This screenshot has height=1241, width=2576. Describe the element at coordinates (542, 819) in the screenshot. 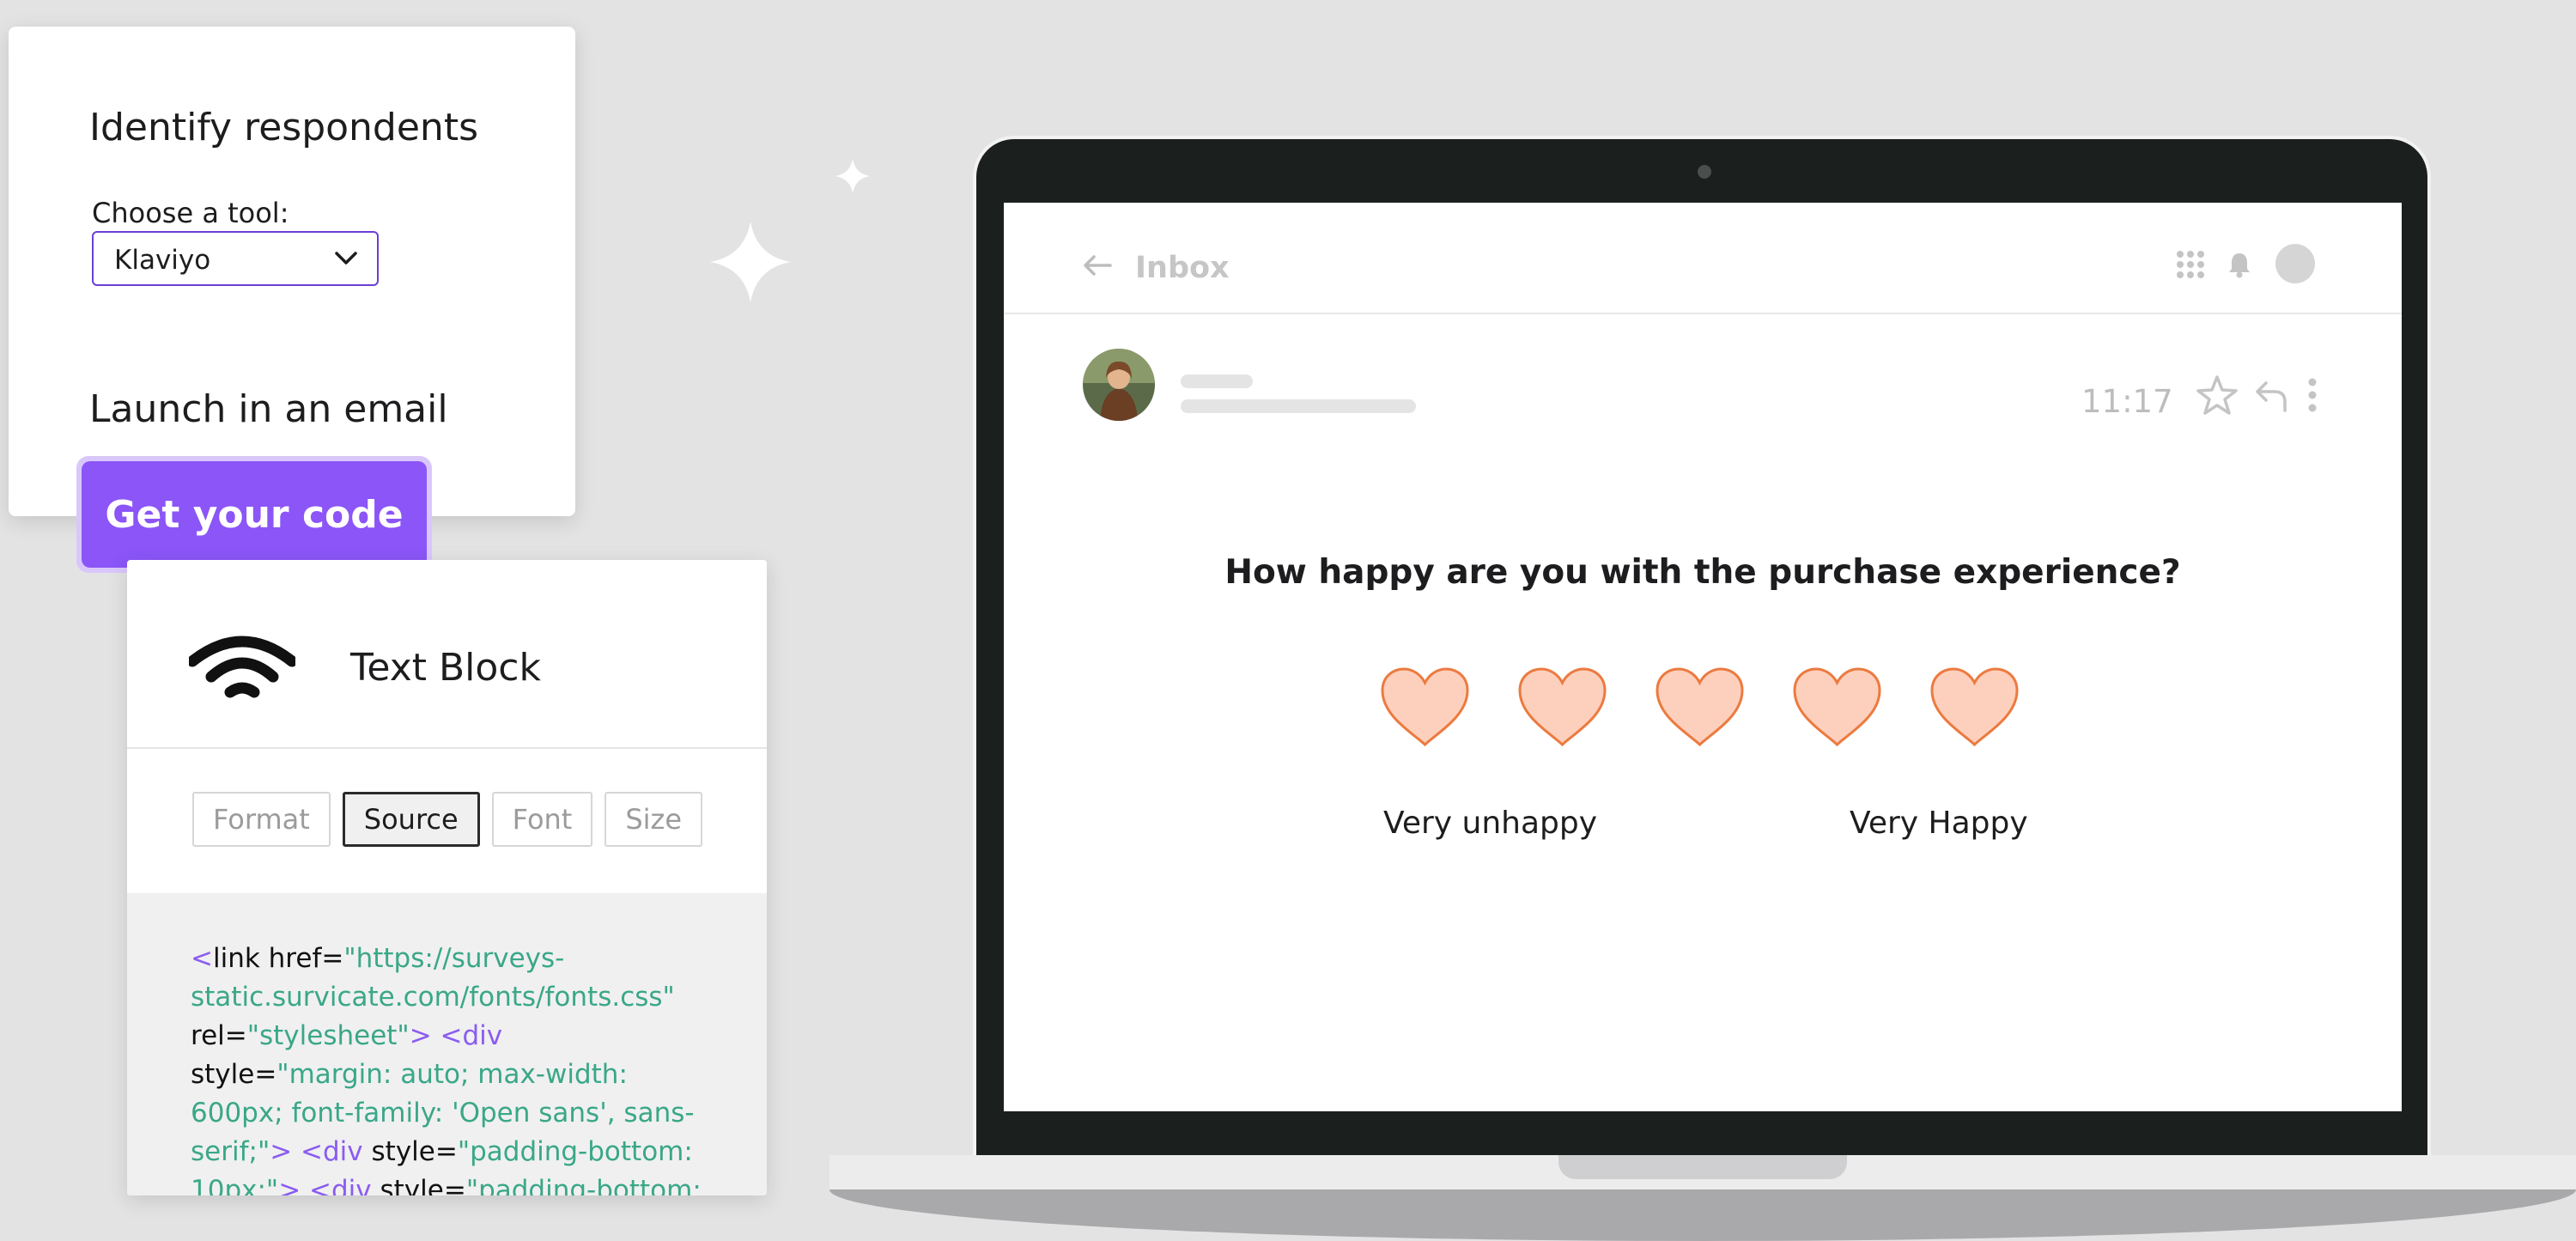

I see `tab-font: Font` at that location.